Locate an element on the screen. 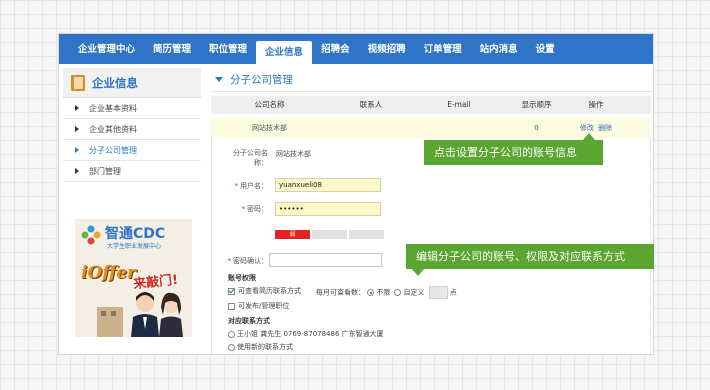  nav-item-jobs: 职位管理 is located at coordinates (228, 49).